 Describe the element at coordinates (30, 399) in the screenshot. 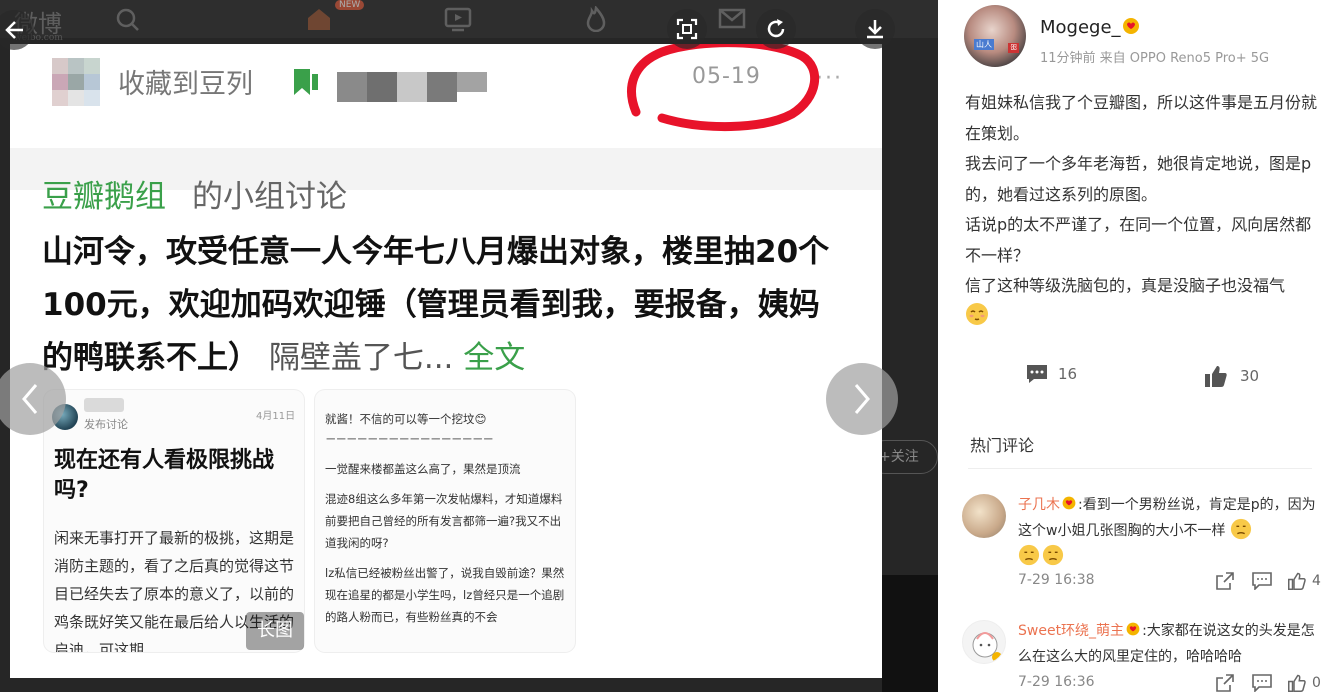

I see `chevron-left-icon` at that location.